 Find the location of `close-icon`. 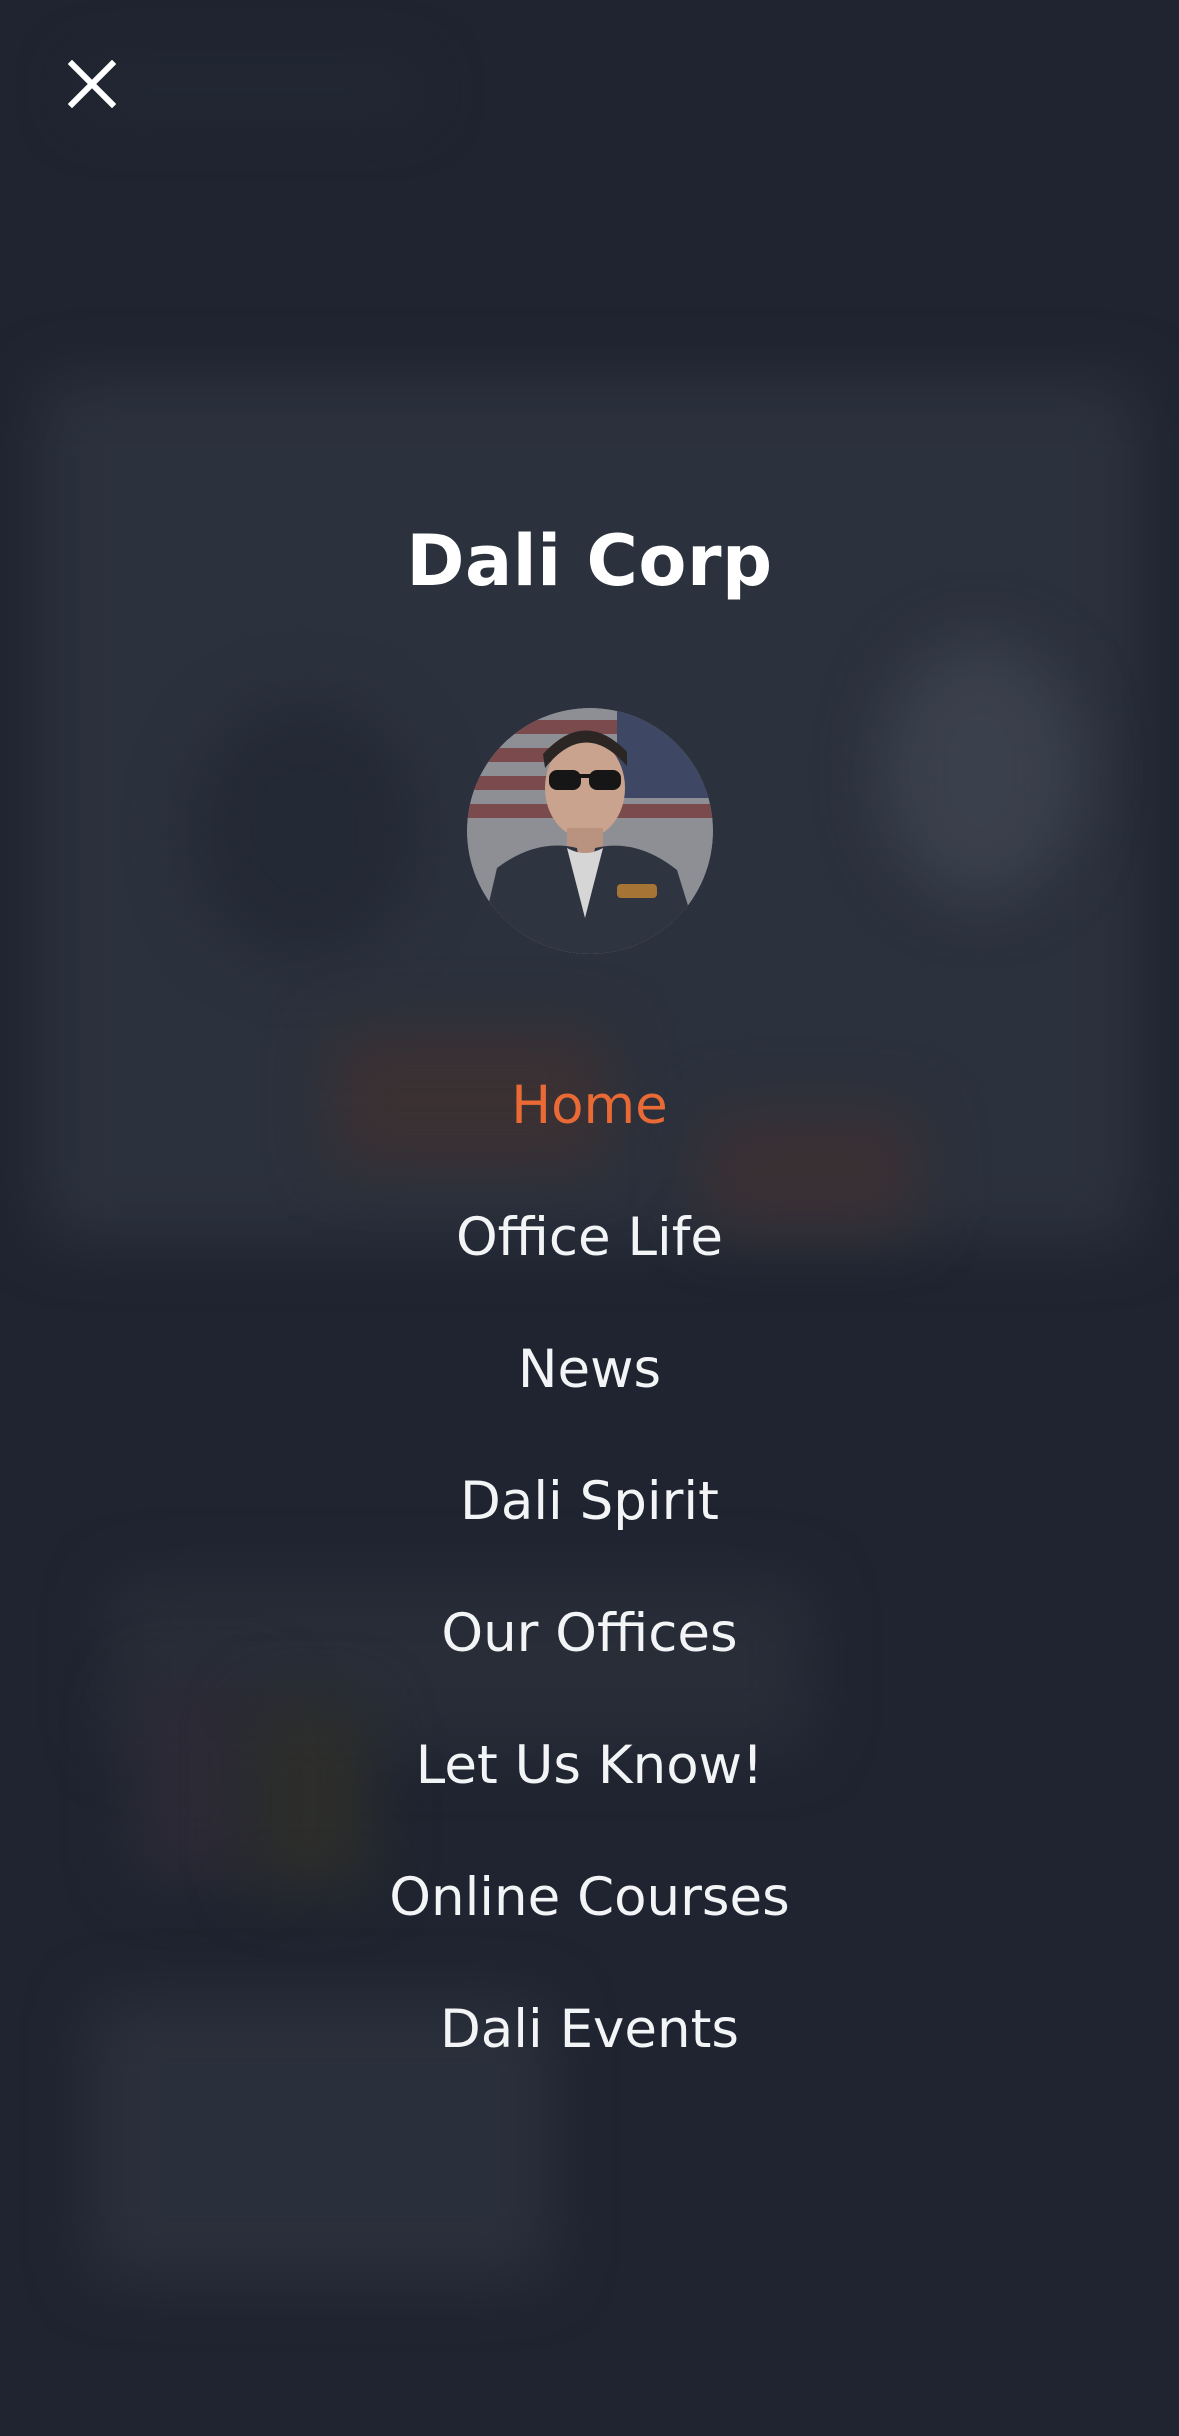

close-icon is located at coordinates (92, 84).